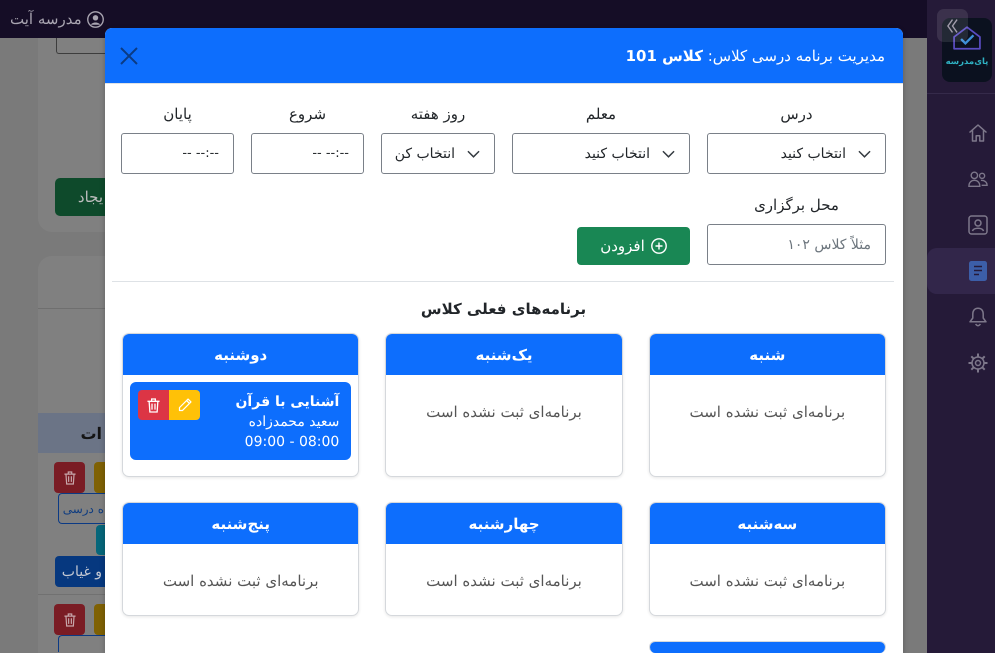 The height and width of the screenshot is (653, 995). I want to click on text-field: مثلاً کلاس ۱۰۲, so click(796, 244).